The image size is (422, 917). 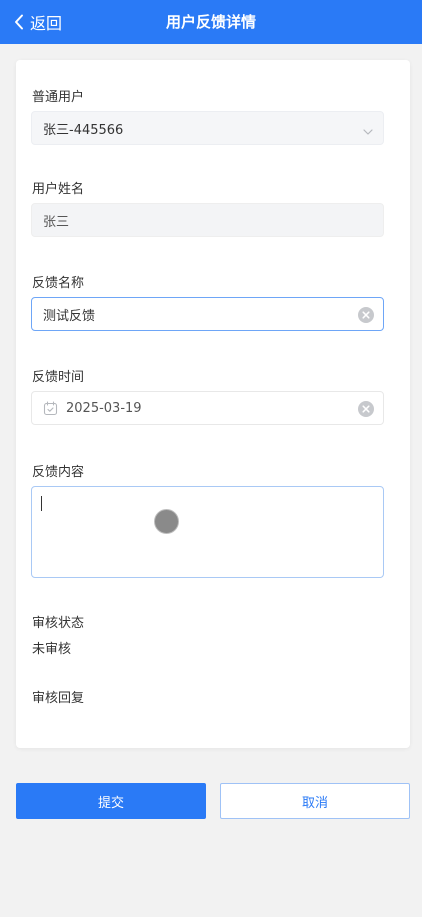 What do you see at coordinates (104, 408) in the screenshot?
I see `feedback-time-value: 2025-03-19` at bounding box center [104, 408].